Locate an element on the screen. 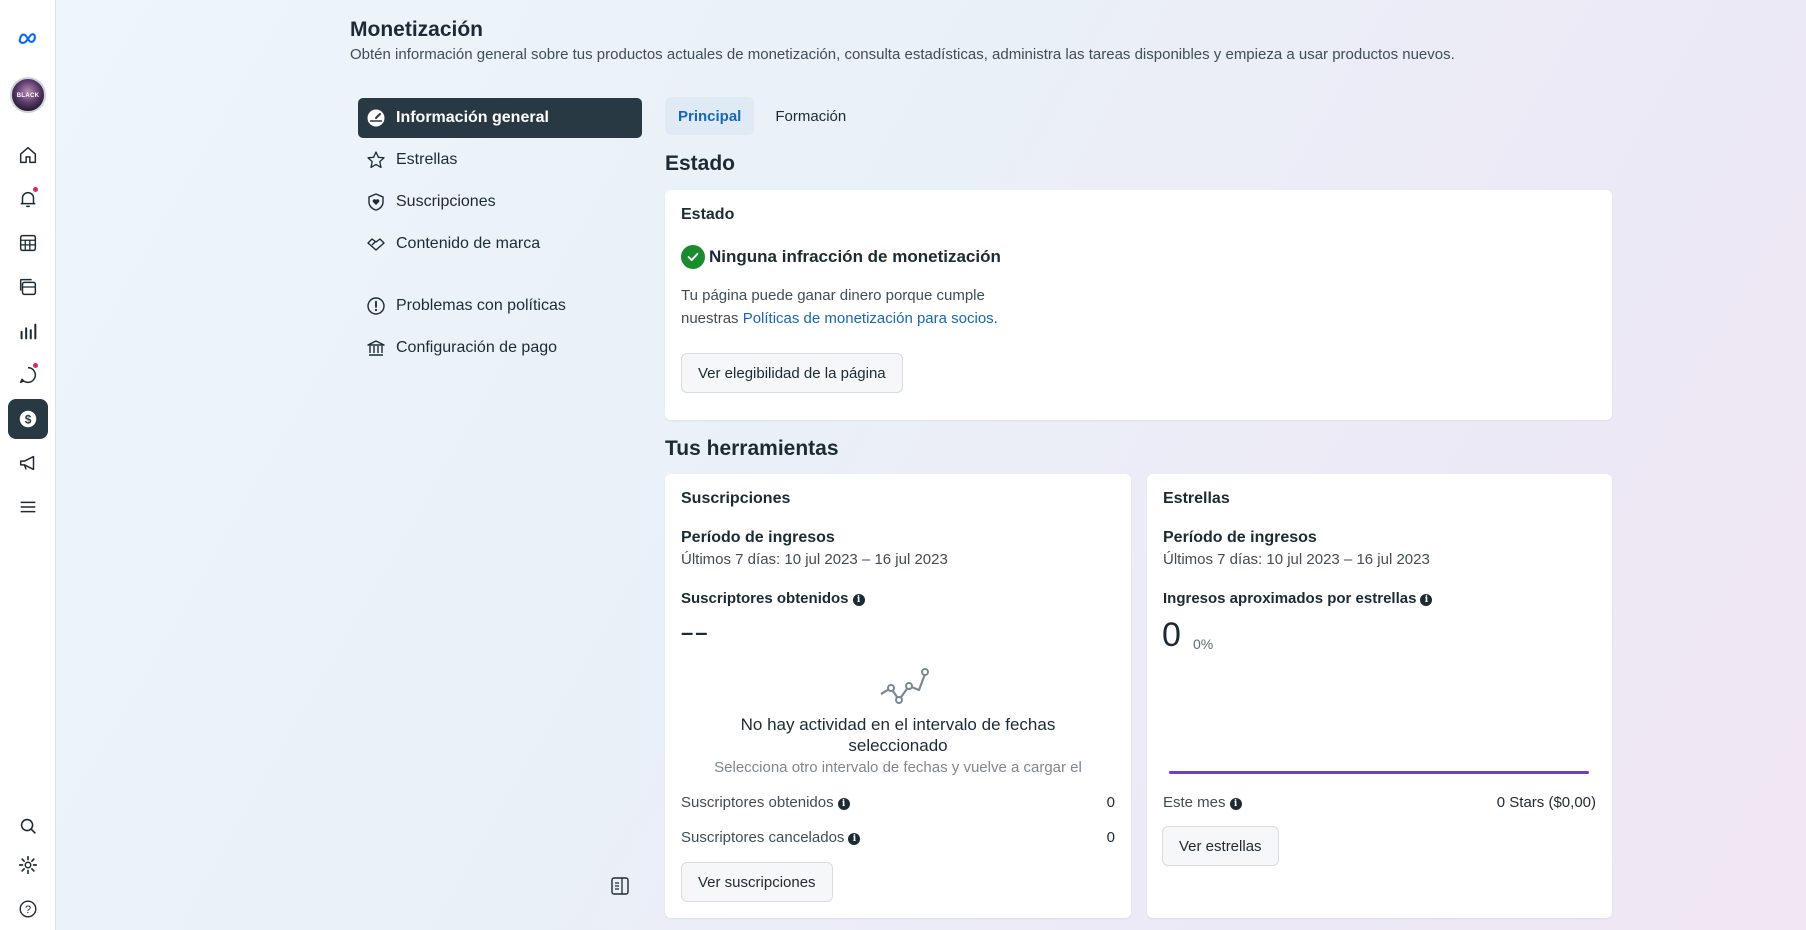 This screenshot has width=1806, height=930. status-indicator: Ninguna infracción de monetización is located at coordinates (841, 257).